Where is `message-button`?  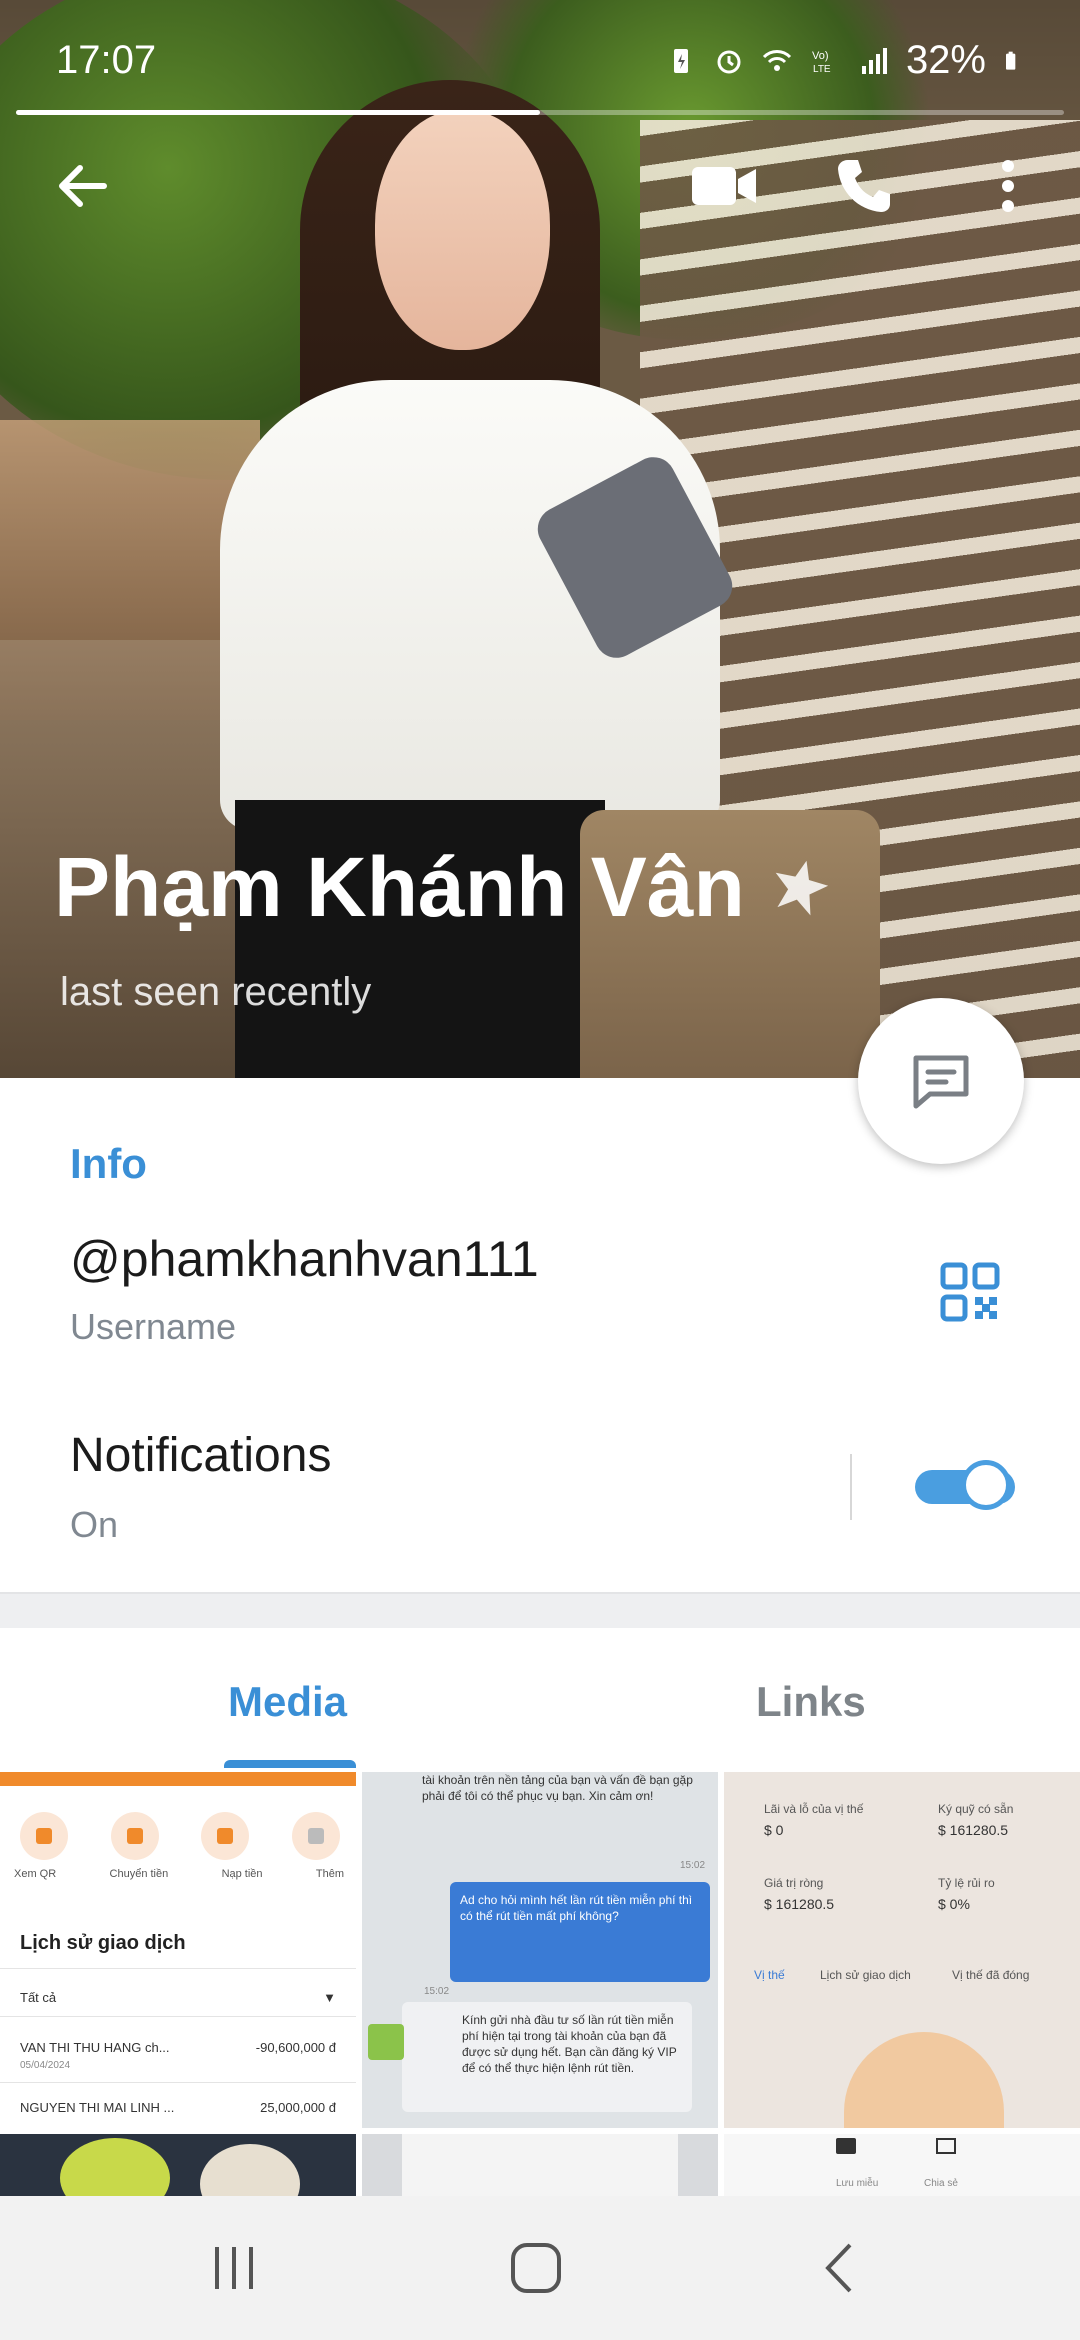 message-button is located at coordinates (941, 1081).